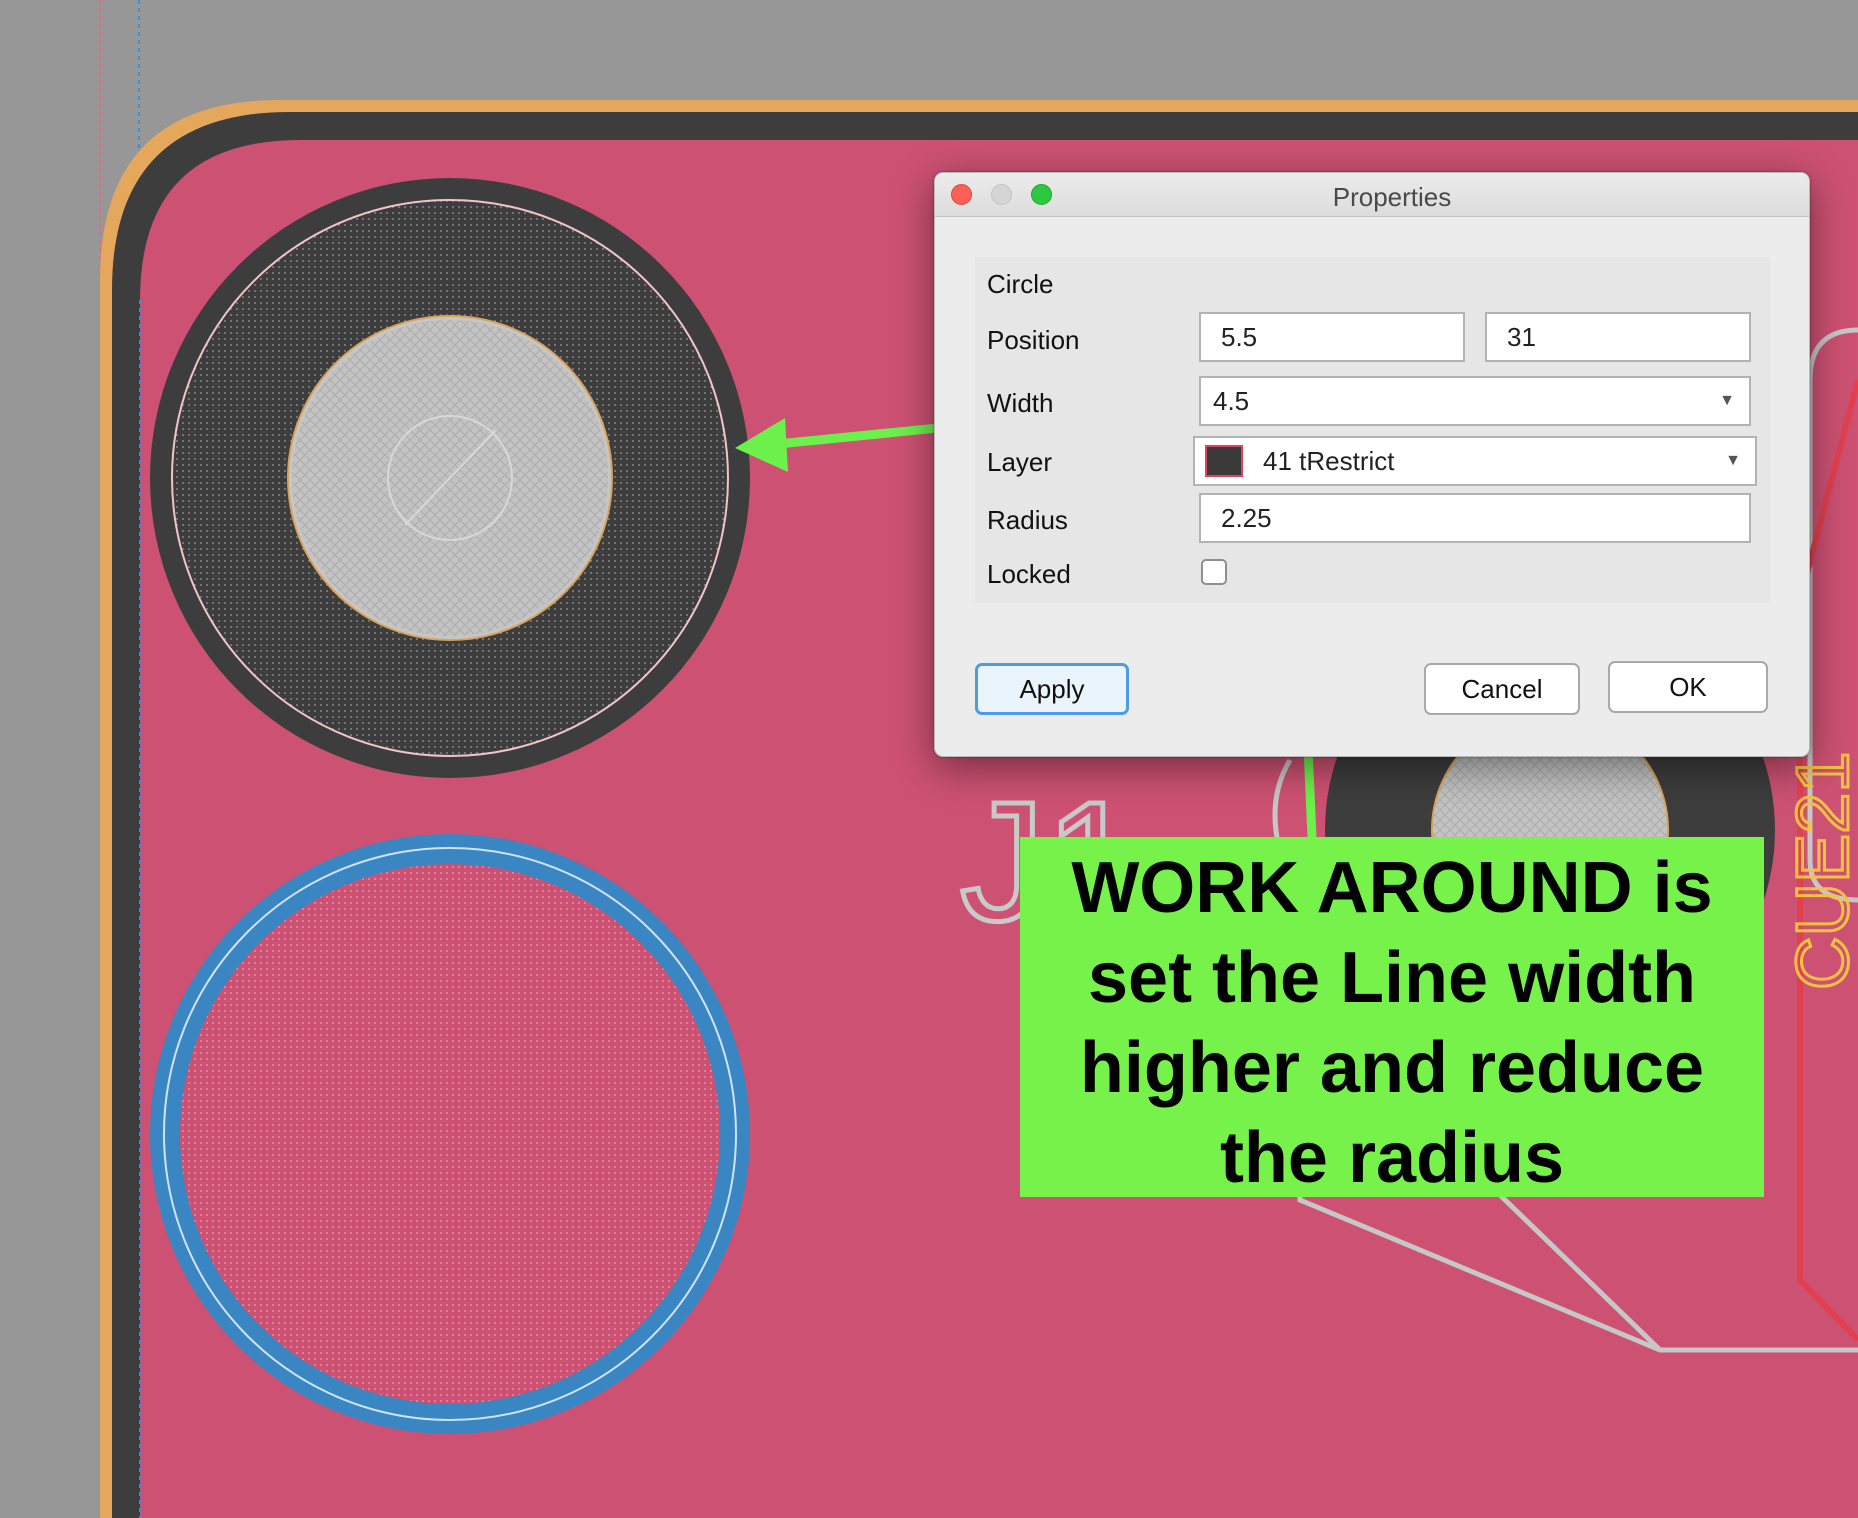 This screenshot has width=1858, height=1518. What do you see at coordinates (1392, 1068) in the screenshot?
I see `annotation-line-3: higher and reduce` at bounding box center [1392, 1068].